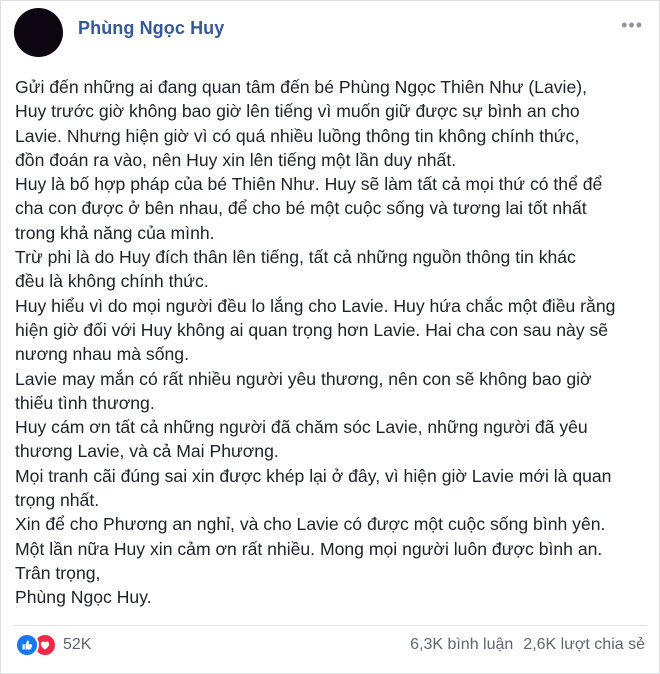  Describe the element at coordinates (147, 451) in the screenshot. I see `post-line: thương Lavie, và cả Mai Phương.` at that location.